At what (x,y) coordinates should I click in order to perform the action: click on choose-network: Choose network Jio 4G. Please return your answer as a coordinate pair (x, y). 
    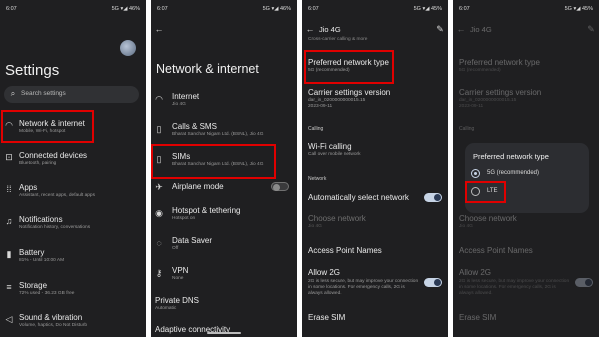
    Looking at the image, I should click on (375, 223).